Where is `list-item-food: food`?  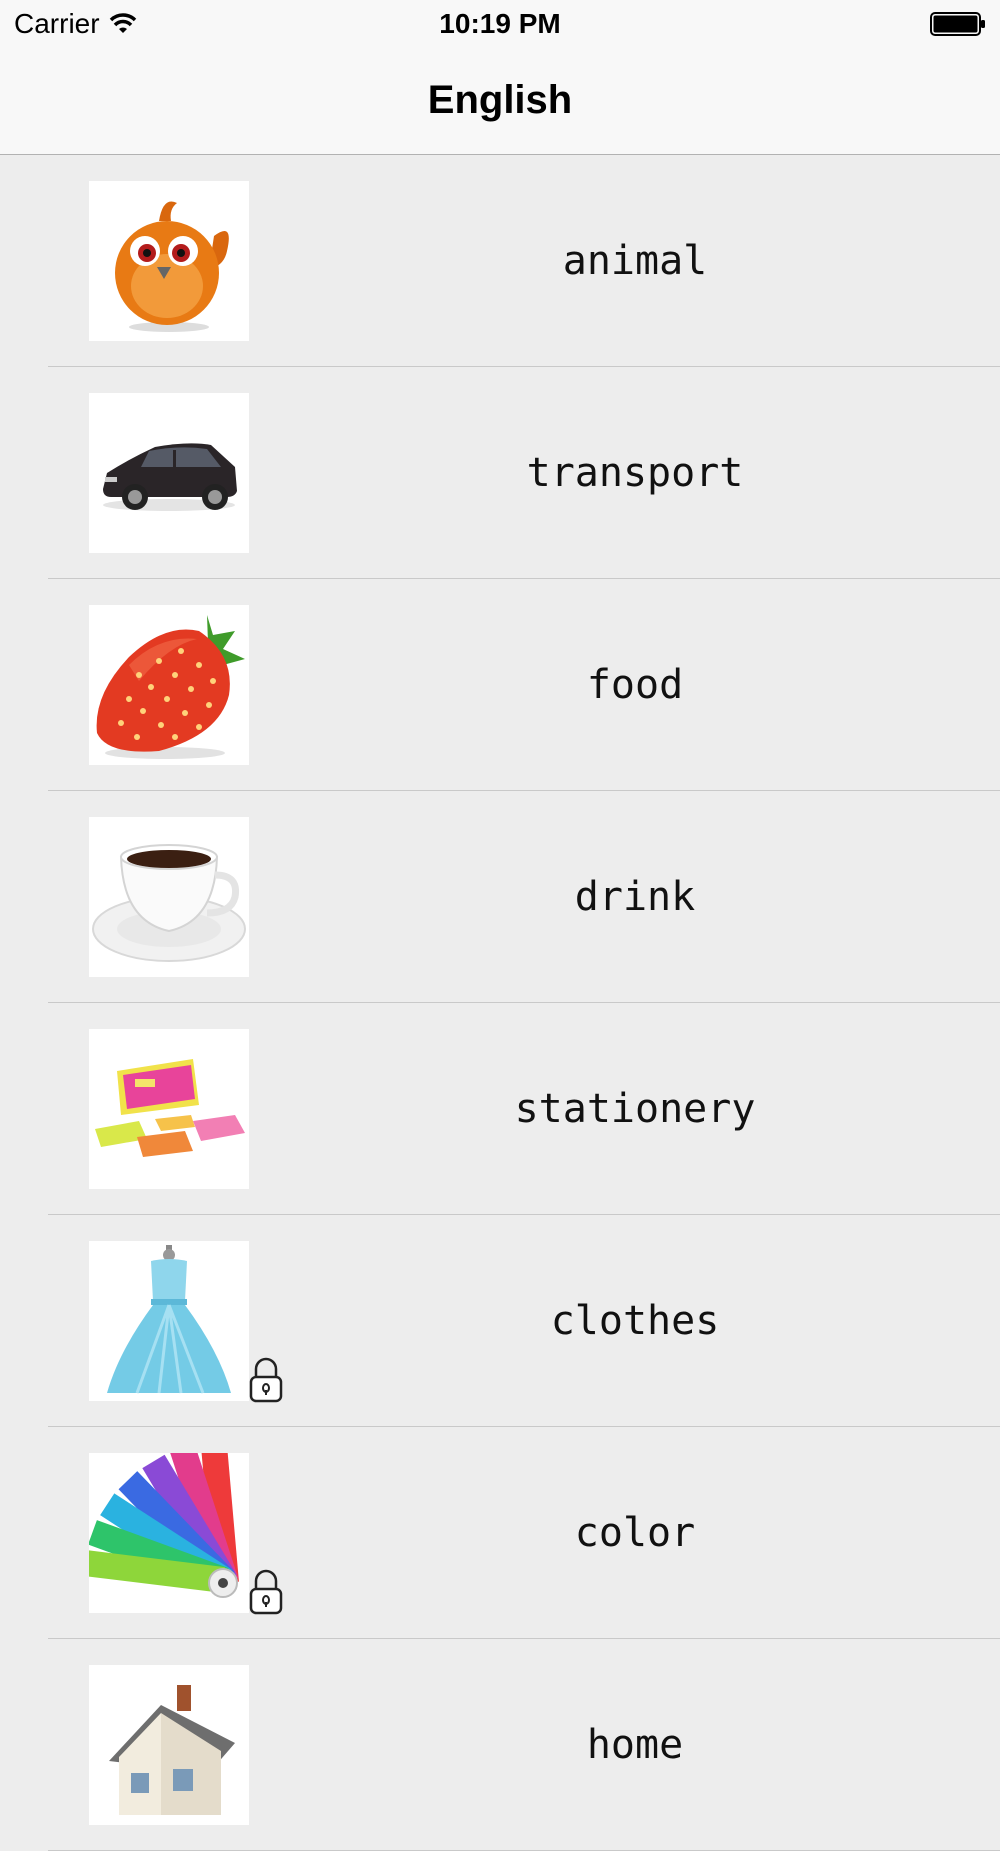
list-item-food: food is located at coordinates (500, 685).